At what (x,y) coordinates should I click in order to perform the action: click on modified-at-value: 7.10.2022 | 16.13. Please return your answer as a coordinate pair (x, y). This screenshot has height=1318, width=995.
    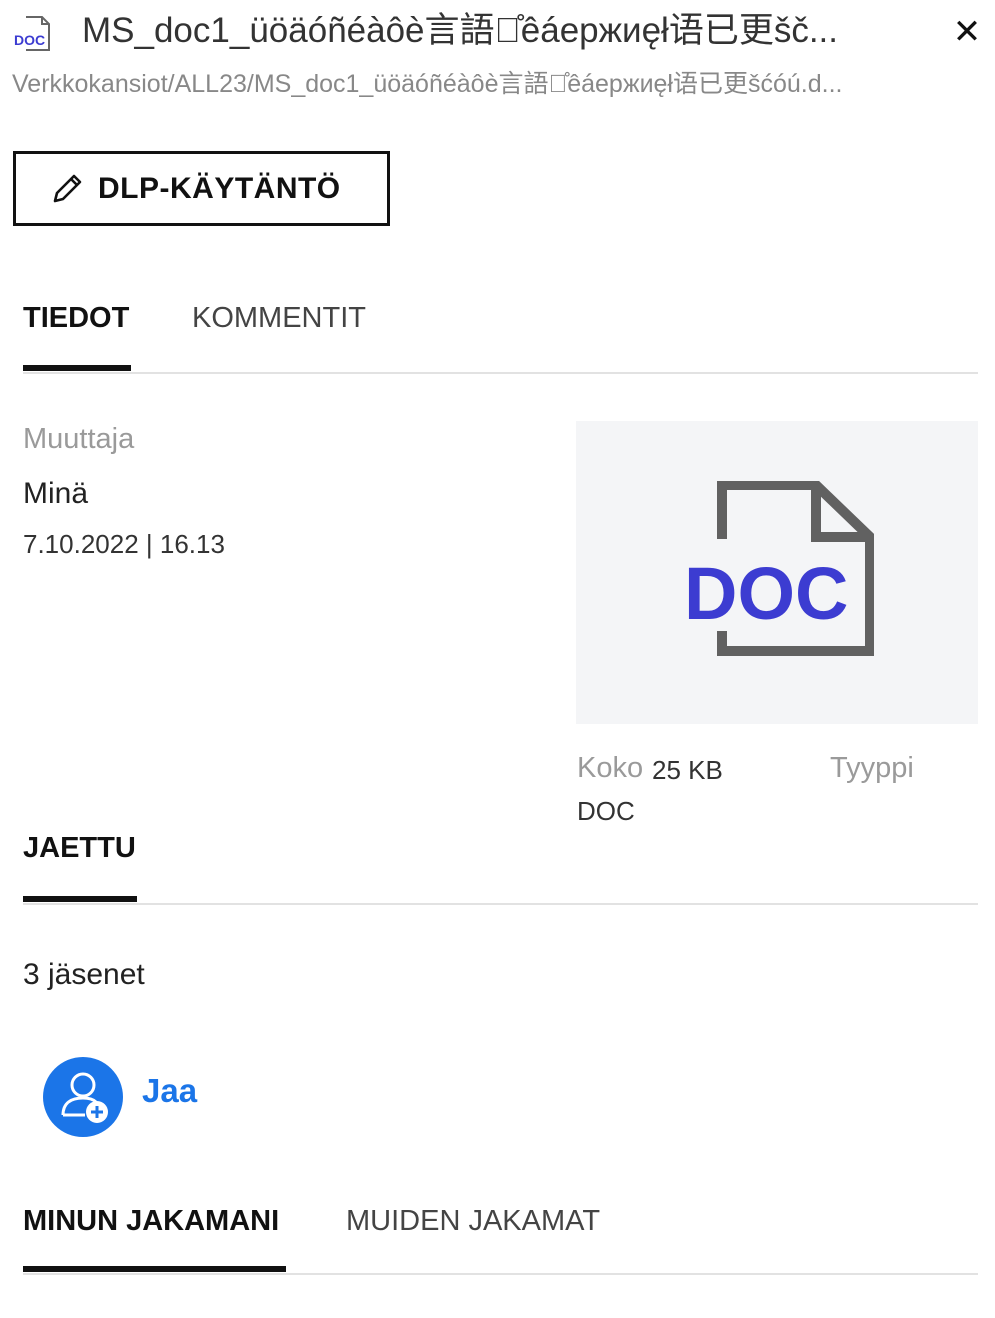
    Looking at the image, I should click on (124, 544).